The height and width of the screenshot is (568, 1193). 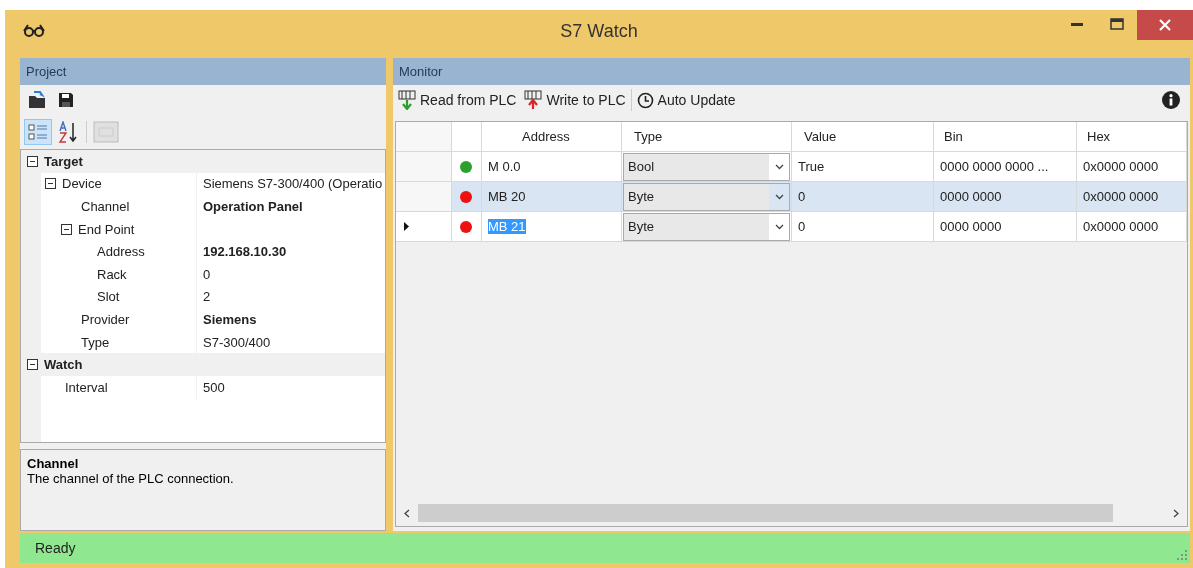 What do you see at coordinates (63, 161) in the screenshot?
I see `category-label: Target` at bounding box center [63, 161].